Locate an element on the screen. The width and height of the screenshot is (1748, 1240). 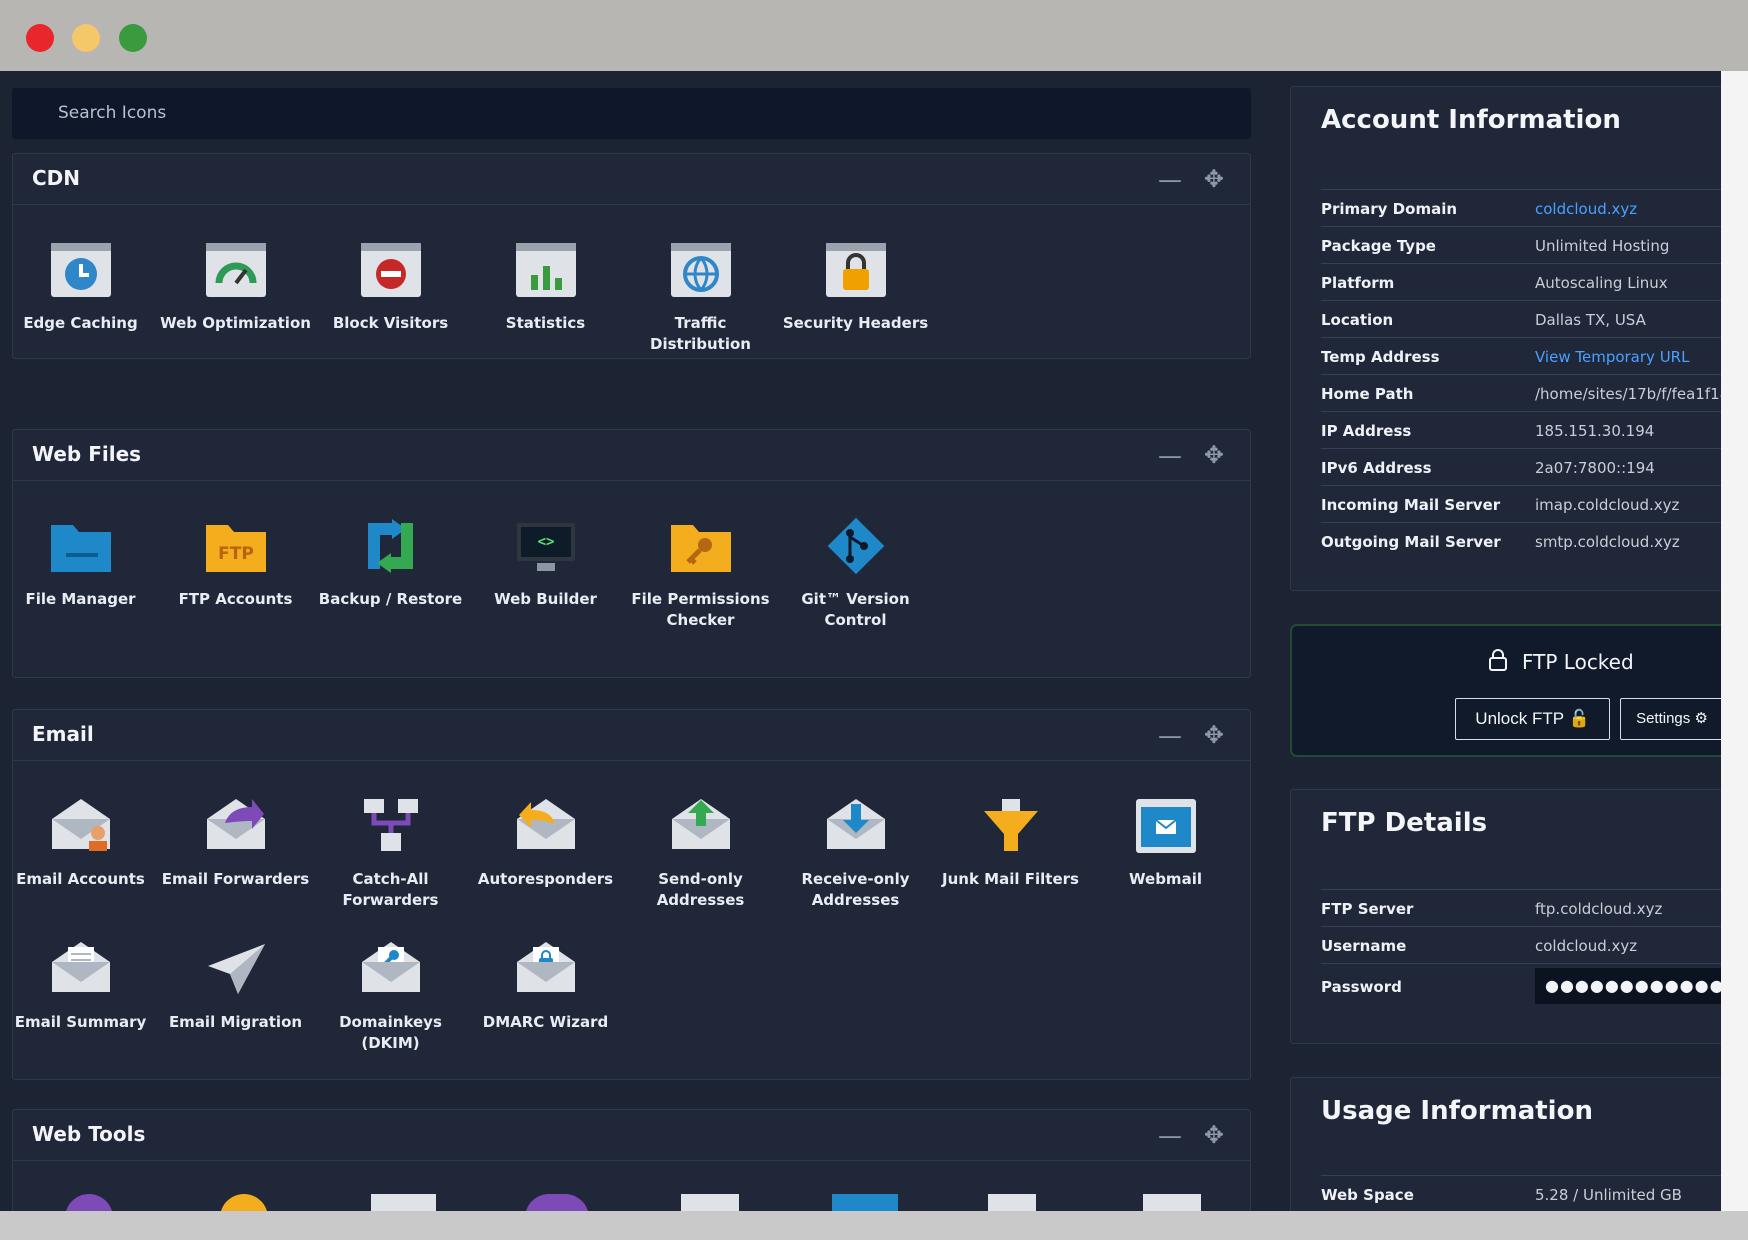
primary-domain-row: Primary Domain coldcloud.xyz is located at coordinates (1521, 207).